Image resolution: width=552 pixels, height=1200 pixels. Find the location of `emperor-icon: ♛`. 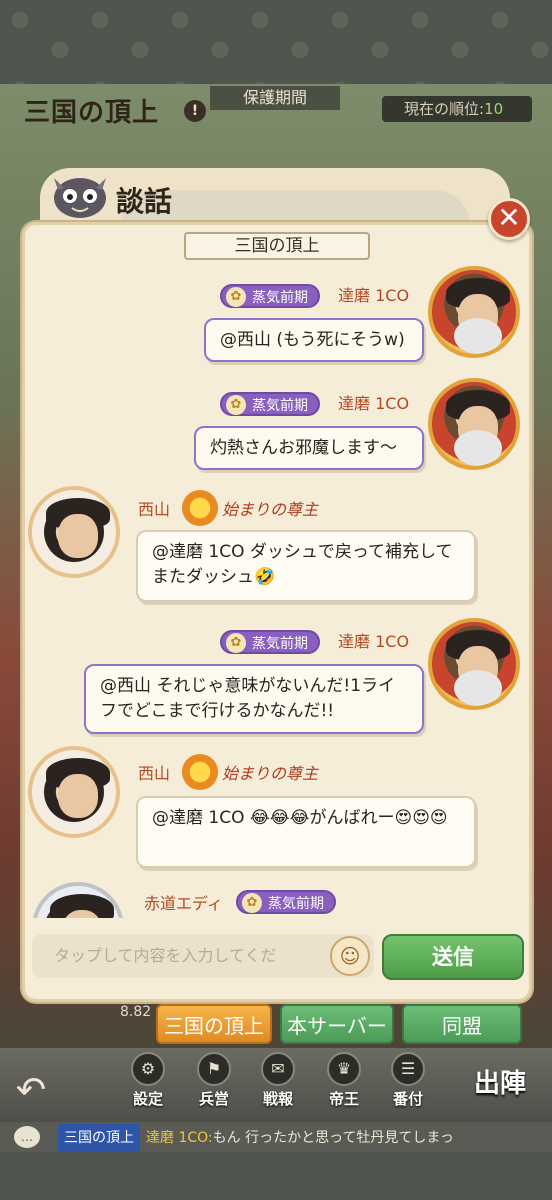

emperor-icon: ♛ is located at coordinates (344, 1069).